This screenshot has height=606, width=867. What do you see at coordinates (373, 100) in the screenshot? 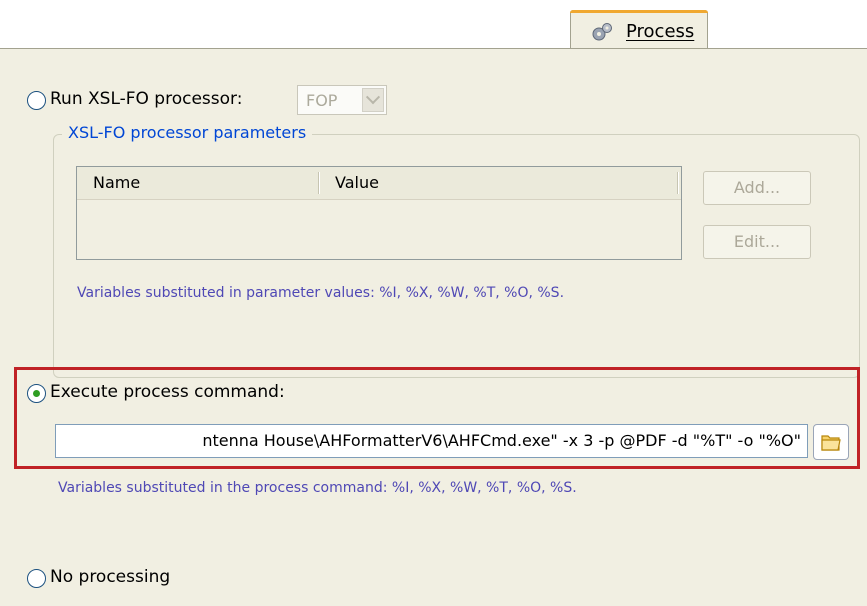
I see `chevron-down-icon` at bounding box center [373, 100].